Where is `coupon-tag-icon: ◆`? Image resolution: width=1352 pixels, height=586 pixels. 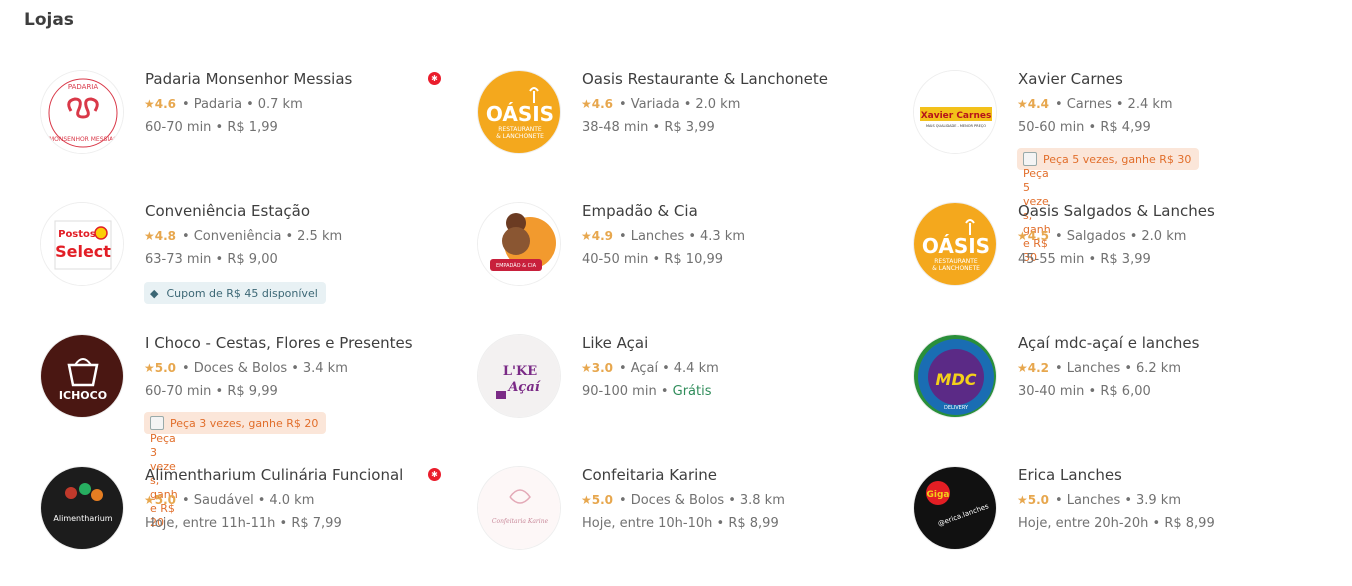
coupon-tag-icon: ◆ is located at coordinates (154, 293).